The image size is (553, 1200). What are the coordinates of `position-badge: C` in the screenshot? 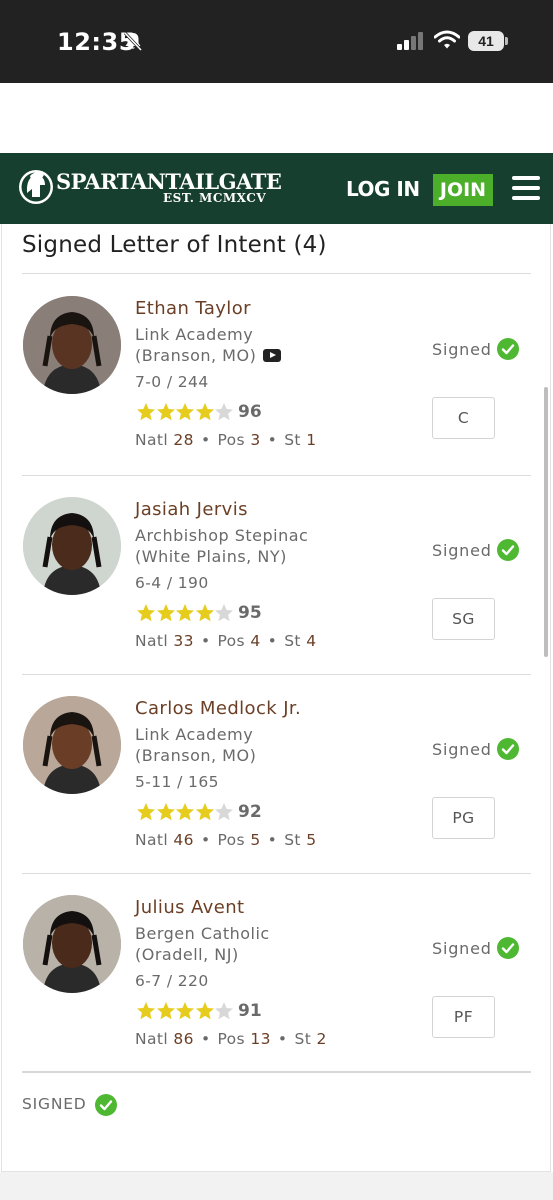 It's located at (463, 418).